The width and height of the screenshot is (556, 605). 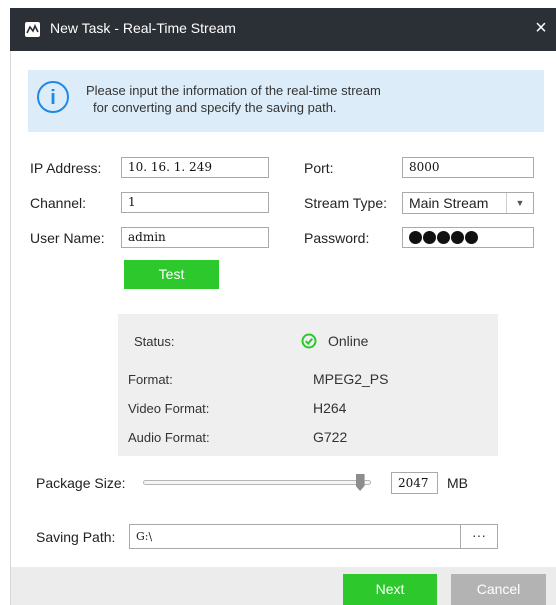 I want to click on close-icon: ×, so click(x=541, y=28).